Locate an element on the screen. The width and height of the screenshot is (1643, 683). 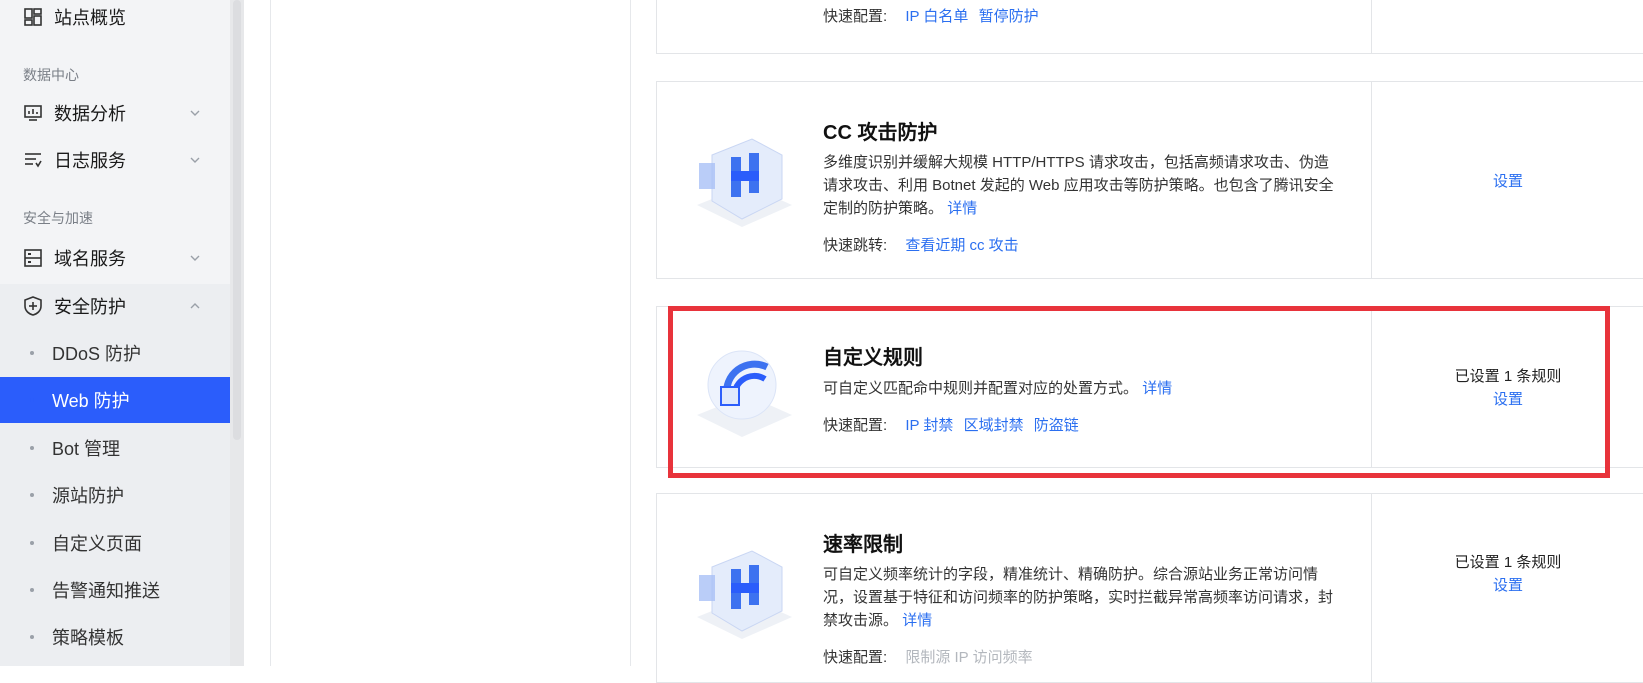
sidebar-item-site-overview: 站点概览 is located at coordinates (115, 20).